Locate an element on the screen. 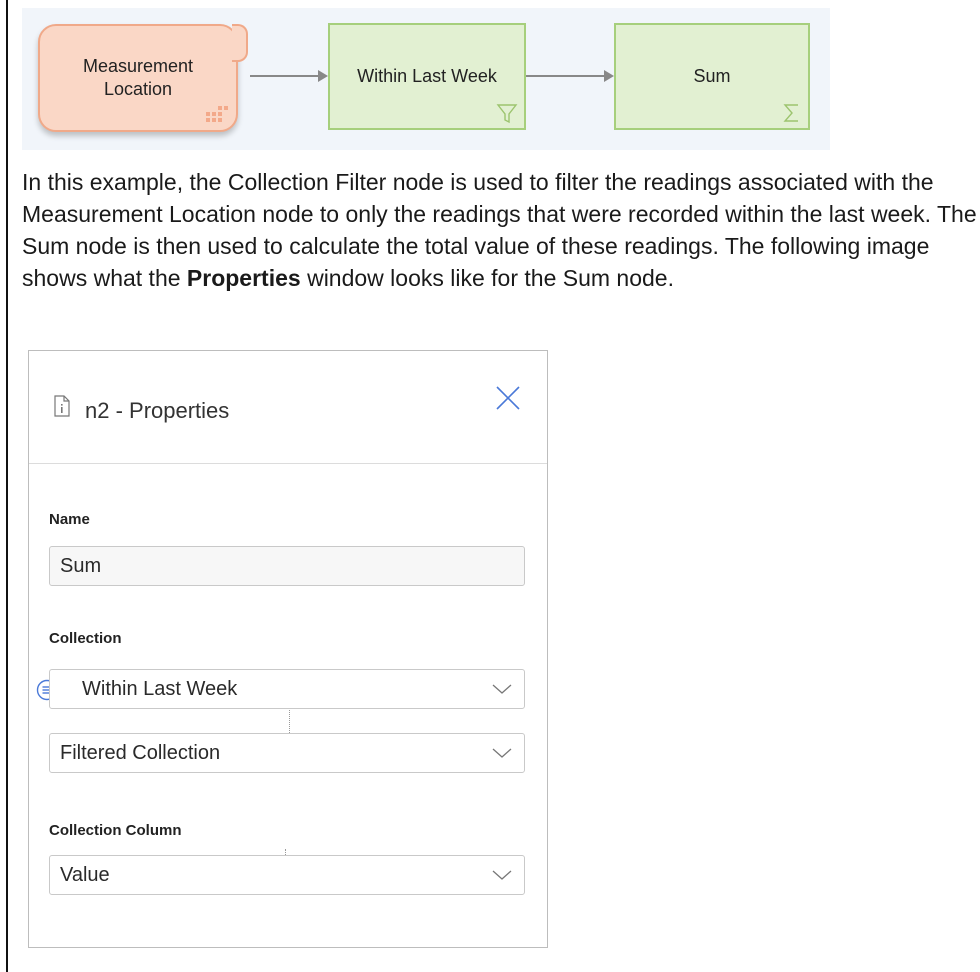 This screenshot has height=972, width=980. node-sum: Sum is located at coordinates (712, 76).